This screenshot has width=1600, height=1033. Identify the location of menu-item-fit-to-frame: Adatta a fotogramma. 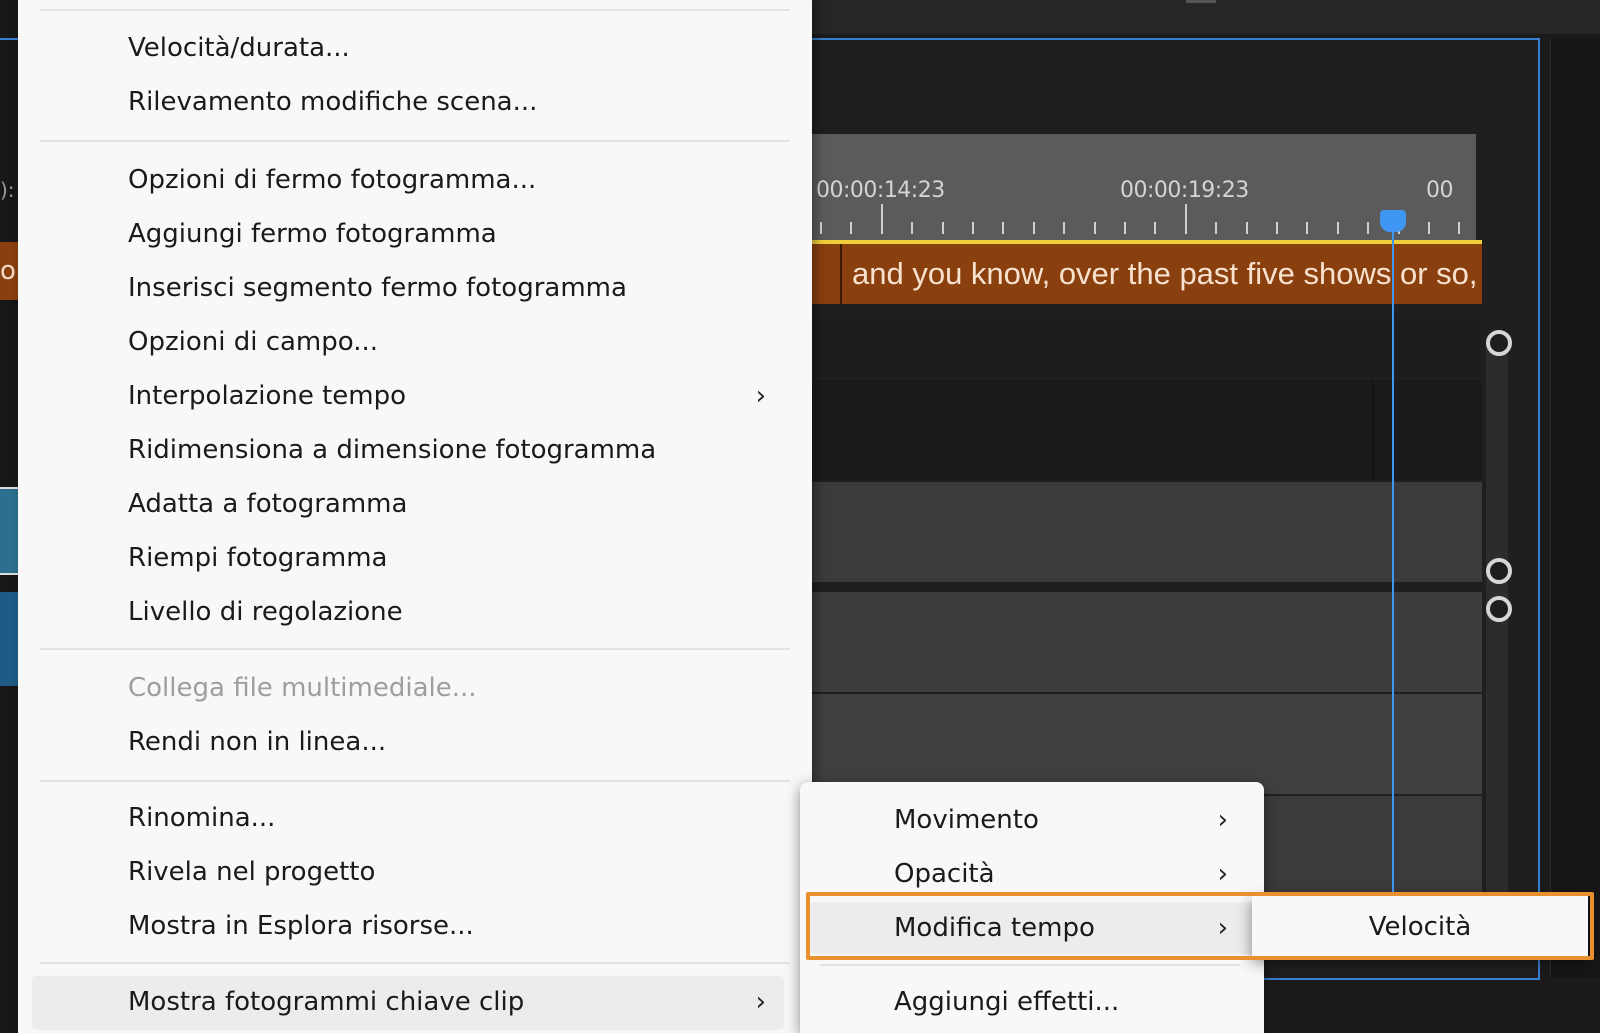
(408, 504).